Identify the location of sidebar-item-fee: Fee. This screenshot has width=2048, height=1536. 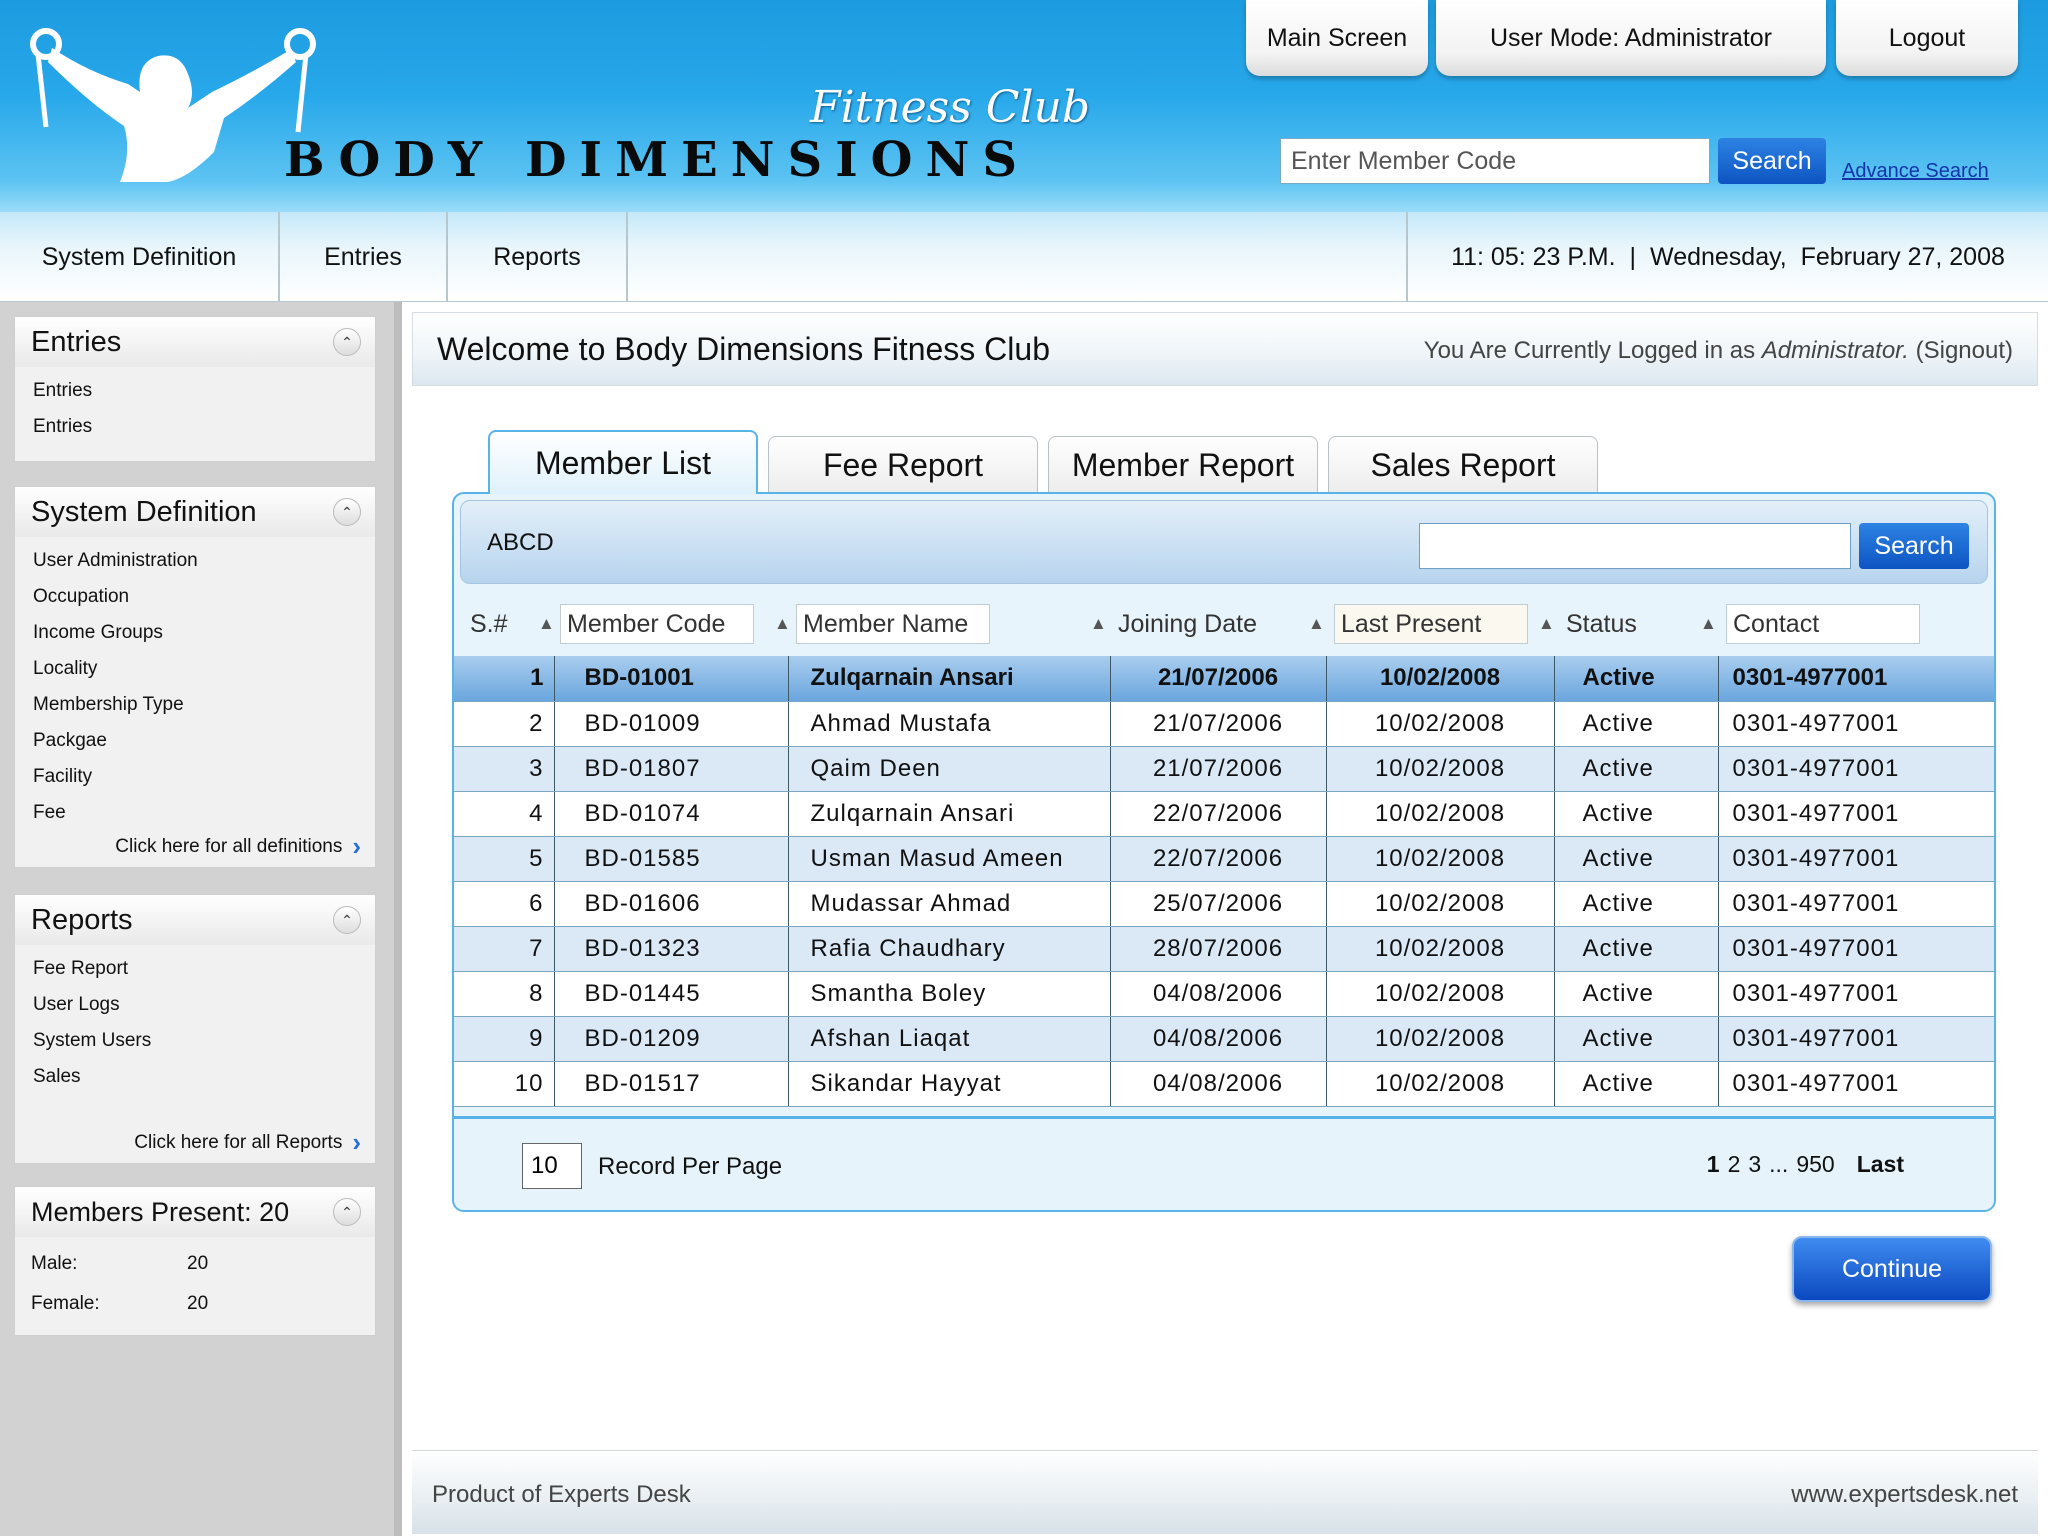
(204, 813).